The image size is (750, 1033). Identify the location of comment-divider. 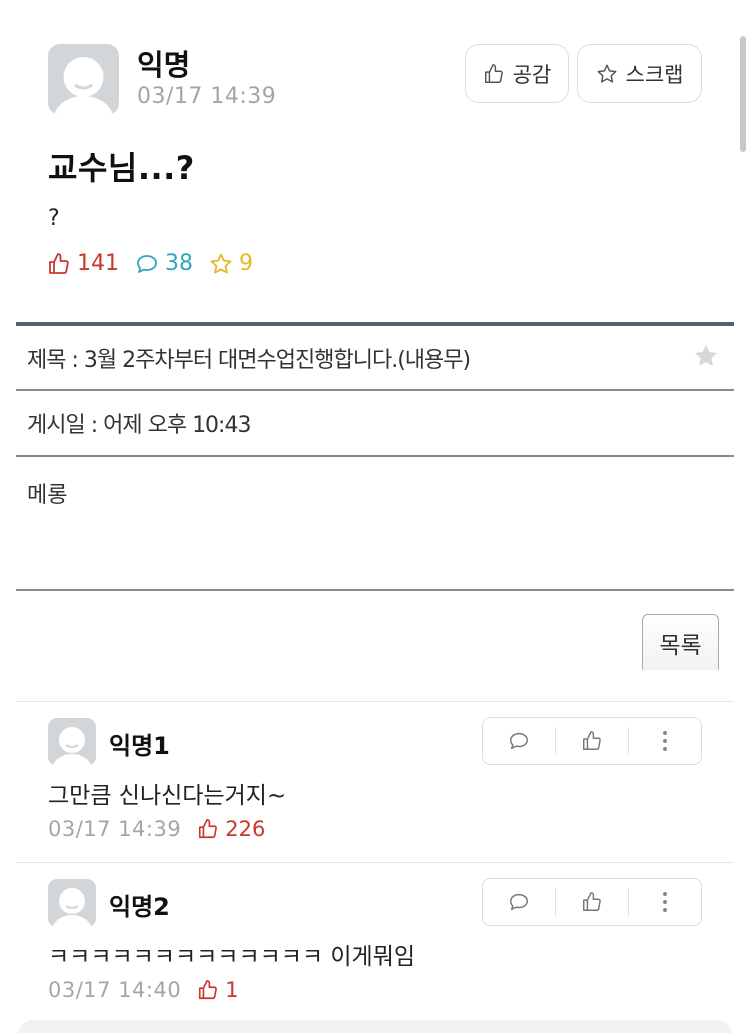
(375, 862).